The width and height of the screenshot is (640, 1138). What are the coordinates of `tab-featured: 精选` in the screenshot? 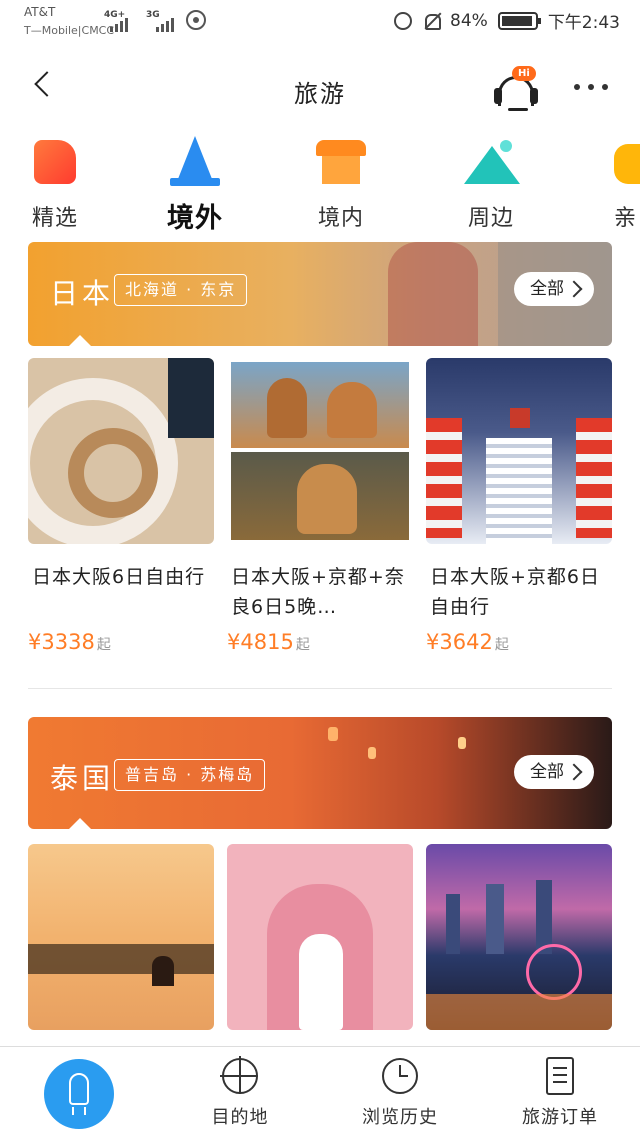 It's located at (55, 181).